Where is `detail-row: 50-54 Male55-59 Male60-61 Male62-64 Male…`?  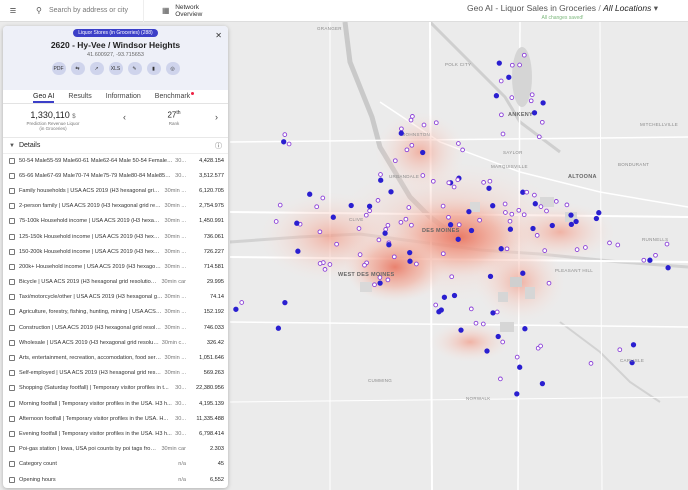 detail-row: 50-54 Male55-59 Male60-61 Male62-64 Male… is located at coordinates (115, 160).